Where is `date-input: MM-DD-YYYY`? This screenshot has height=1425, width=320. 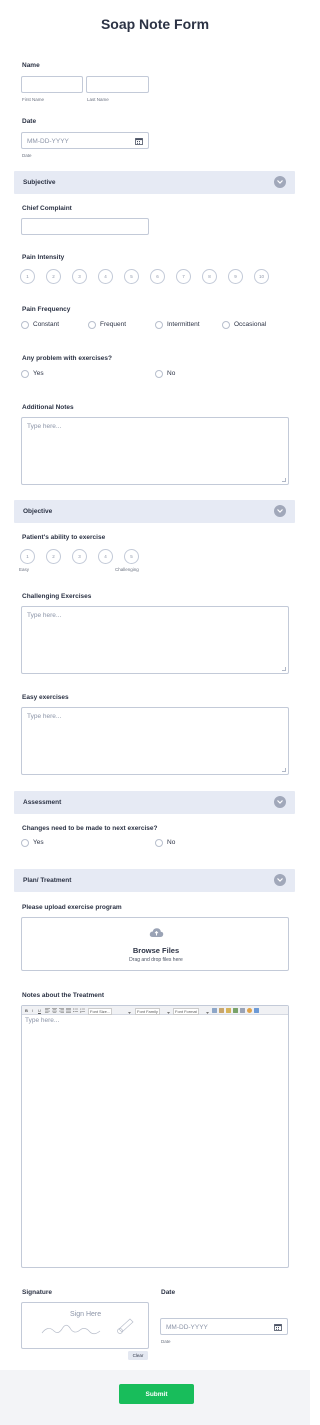 date-input: MM-DD-YYYY is located at coordinates (85, 140).